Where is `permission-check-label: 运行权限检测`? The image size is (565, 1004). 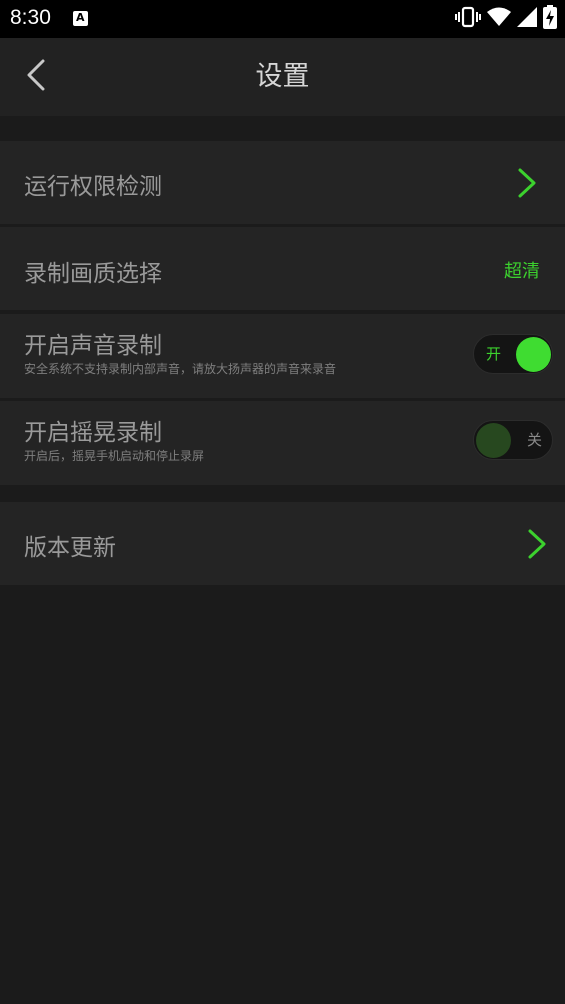
permission-check-label: 运行权限检测 is located at coordinates (93, 187).